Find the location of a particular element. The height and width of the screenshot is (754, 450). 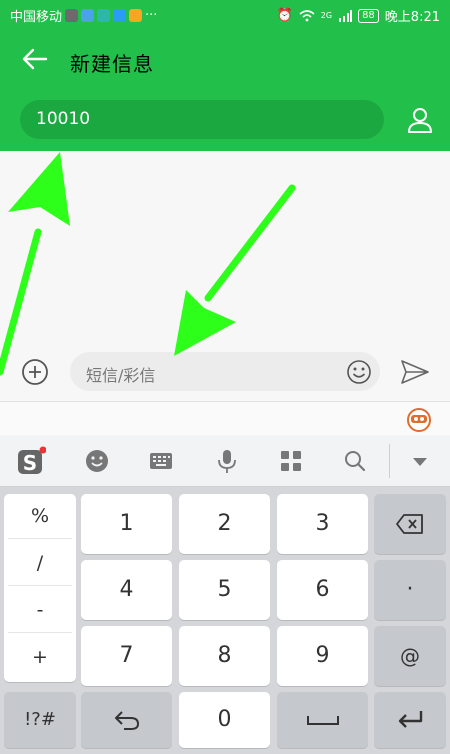

undo-arrow-icon is located at coordinates (126, 720).